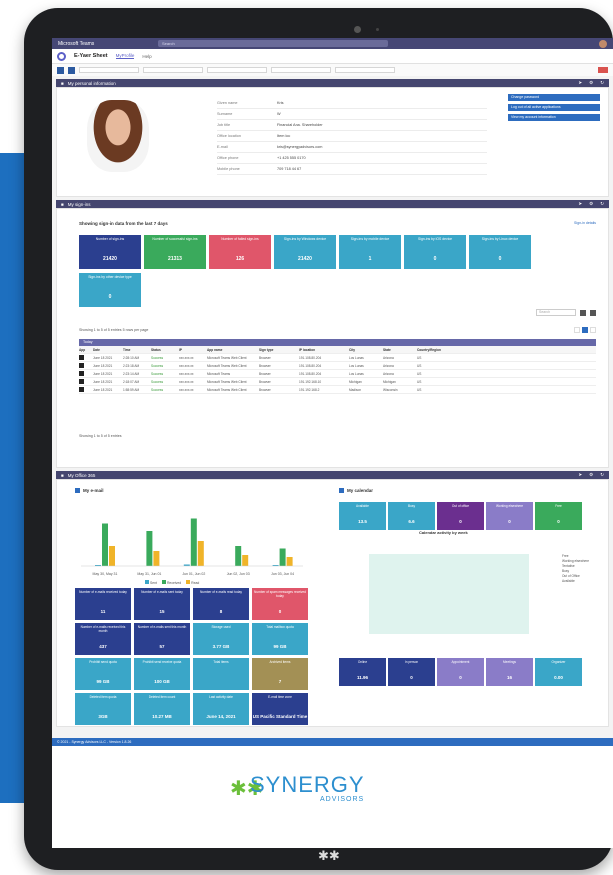 The width and height of the screenshot is (613, 875). Describe the element at coordinates (221, 604) in the screenshot. I see `stat-tile: Number of e-mails read today 8` at that location.